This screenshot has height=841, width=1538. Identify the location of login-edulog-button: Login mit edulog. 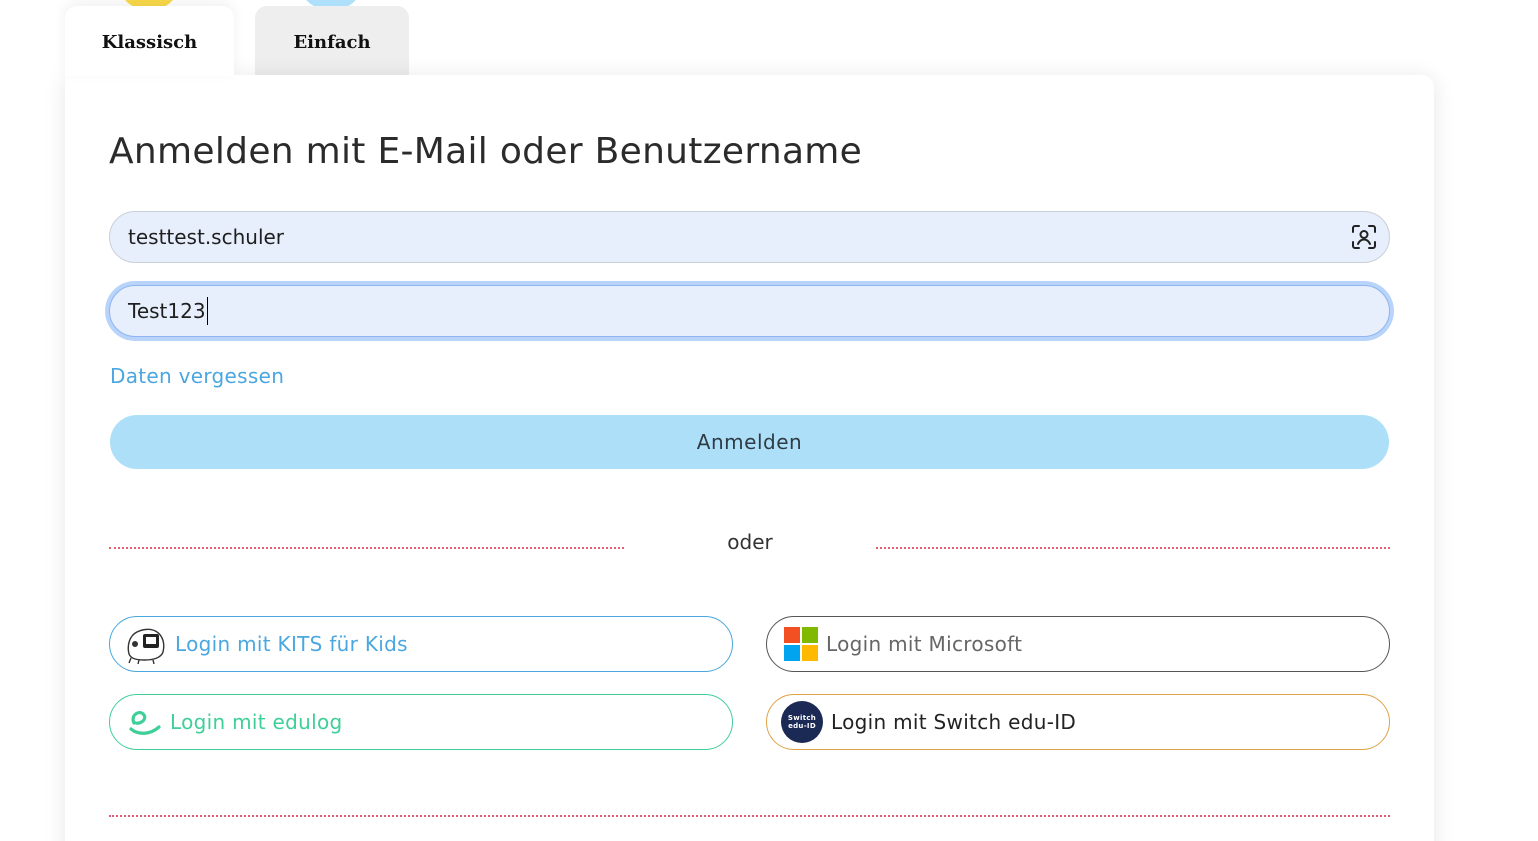
(421, 722).